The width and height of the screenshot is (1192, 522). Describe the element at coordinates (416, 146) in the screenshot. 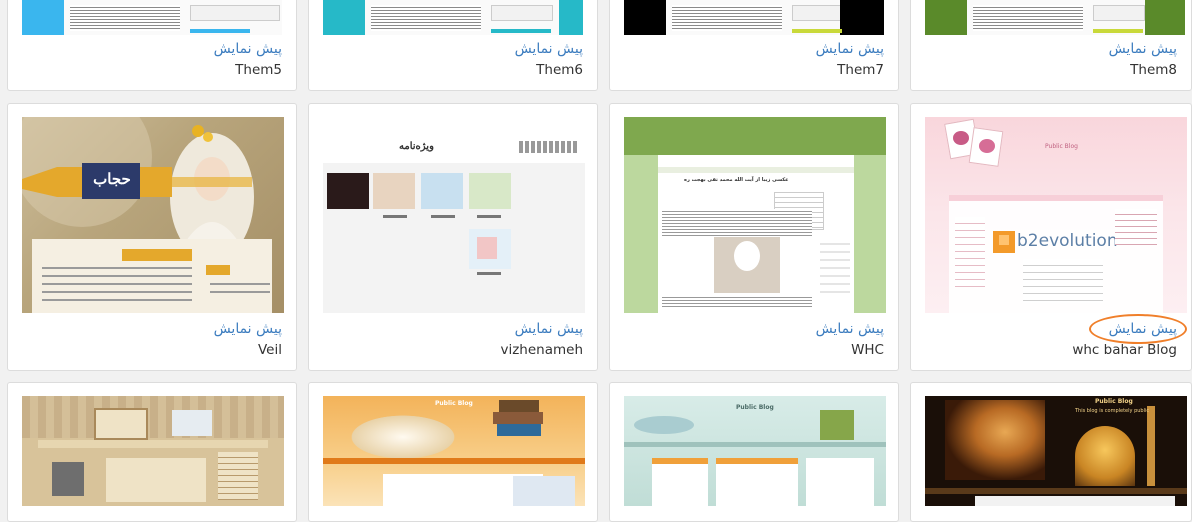

I see `vizhenameh-title-text: ویژه‌نامه` at that location.